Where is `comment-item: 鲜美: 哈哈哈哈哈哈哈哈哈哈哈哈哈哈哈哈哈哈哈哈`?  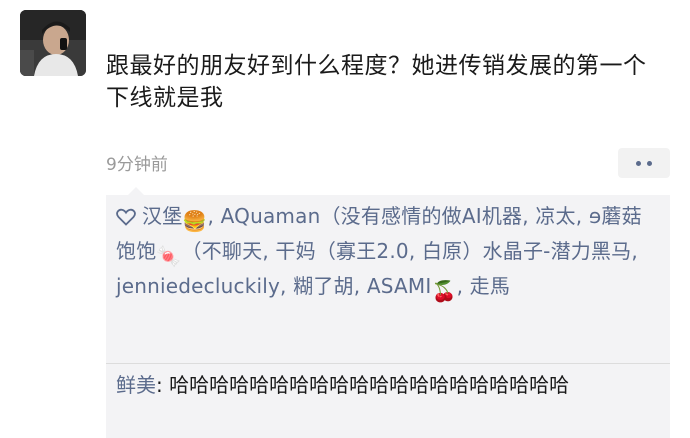 comment-item: 鲜美: 哈哈哈哈哈哈哈哈哈哈哈哈哈哈哈哈哈哈哈哈 is located at coordinates (386, 385).